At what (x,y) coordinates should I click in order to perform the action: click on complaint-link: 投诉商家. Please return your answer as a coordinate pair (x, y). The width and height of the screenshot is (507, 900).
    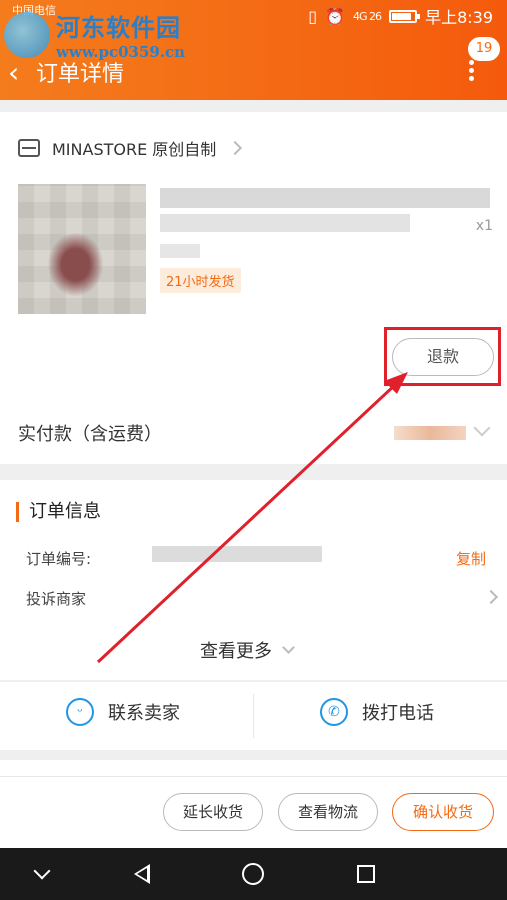
    Looking at the image, I should click on (56, 598).